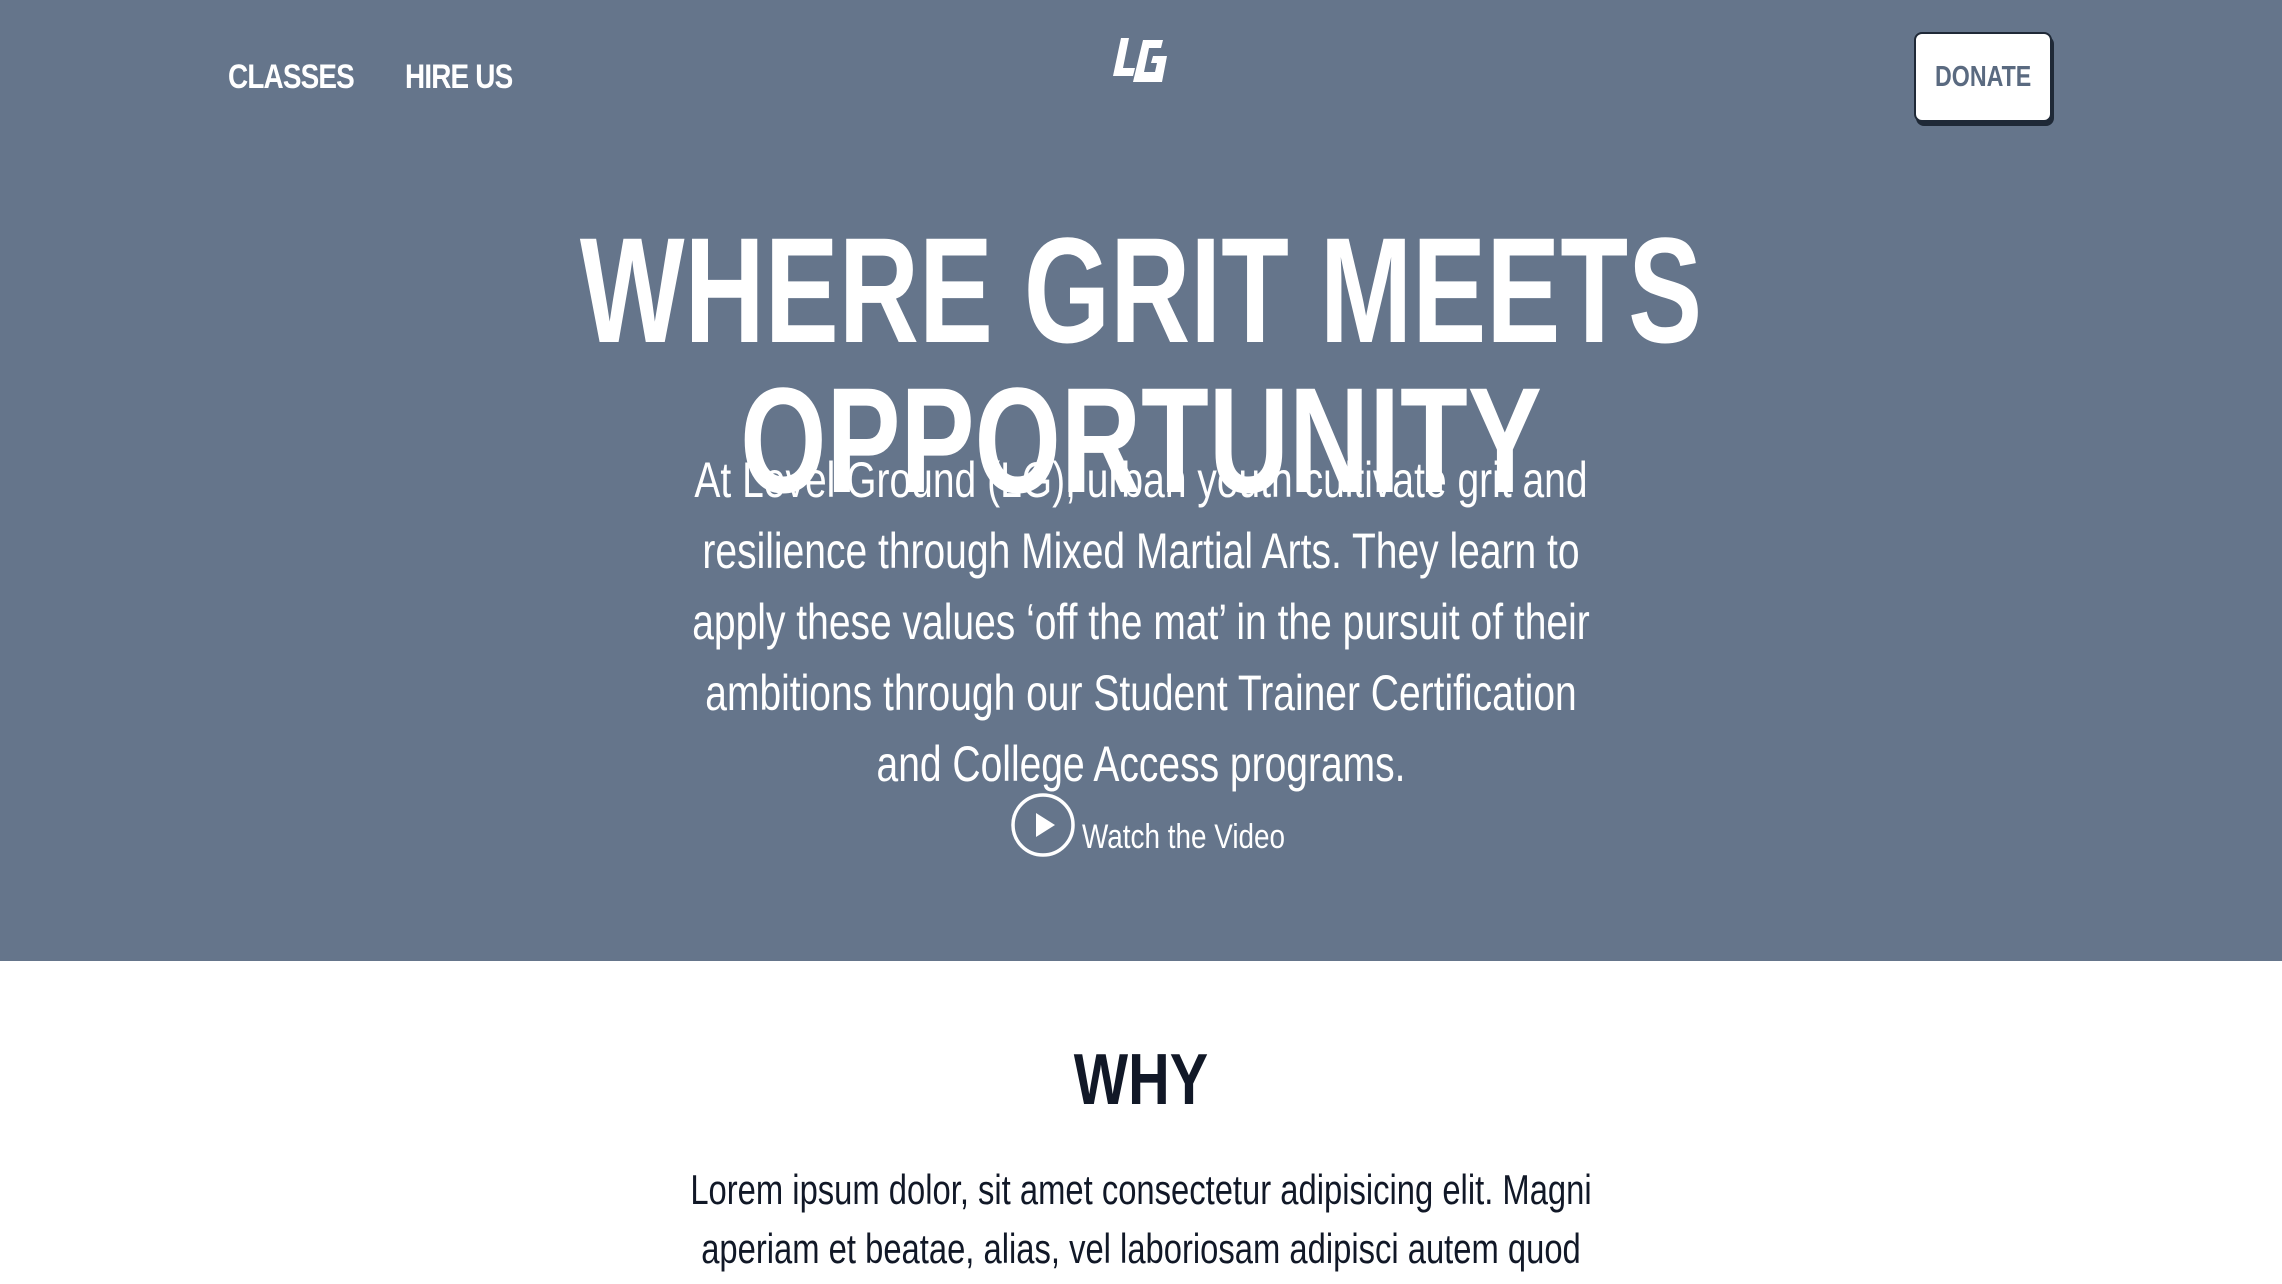  What do you see at coordinates (1043, 825) in the screenshot?
I see `play-circle-icon` at bounding box center [1043, 825].